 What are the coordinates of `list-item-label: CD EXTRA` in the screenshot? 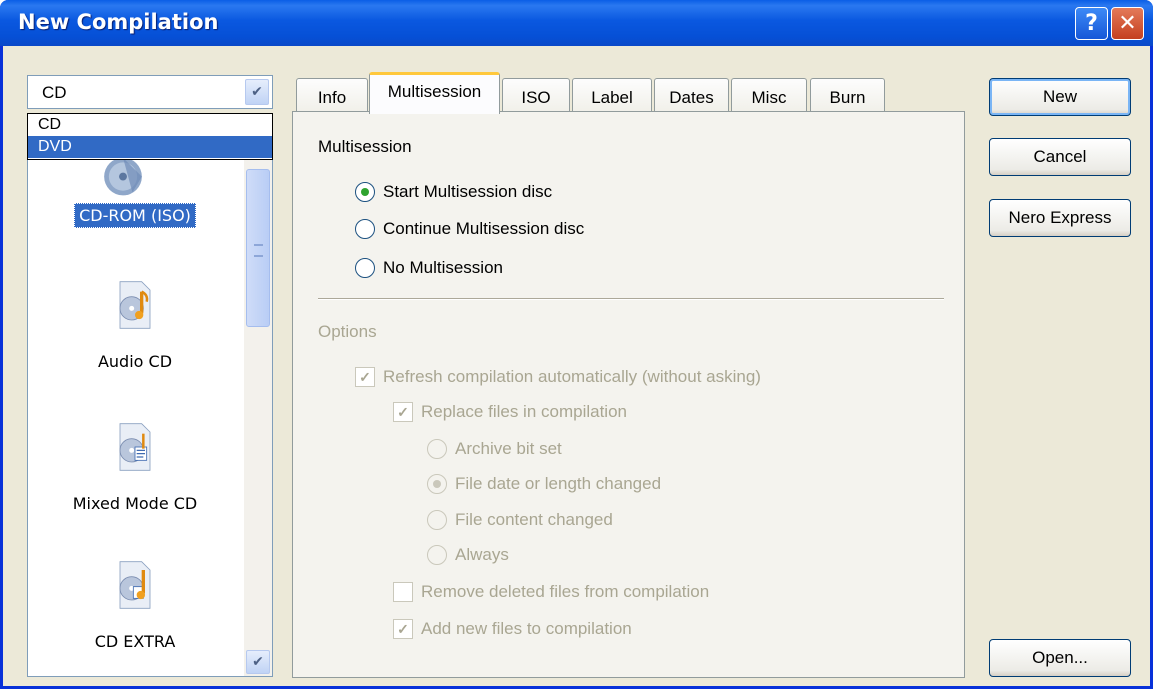 It's located at (135, 641).